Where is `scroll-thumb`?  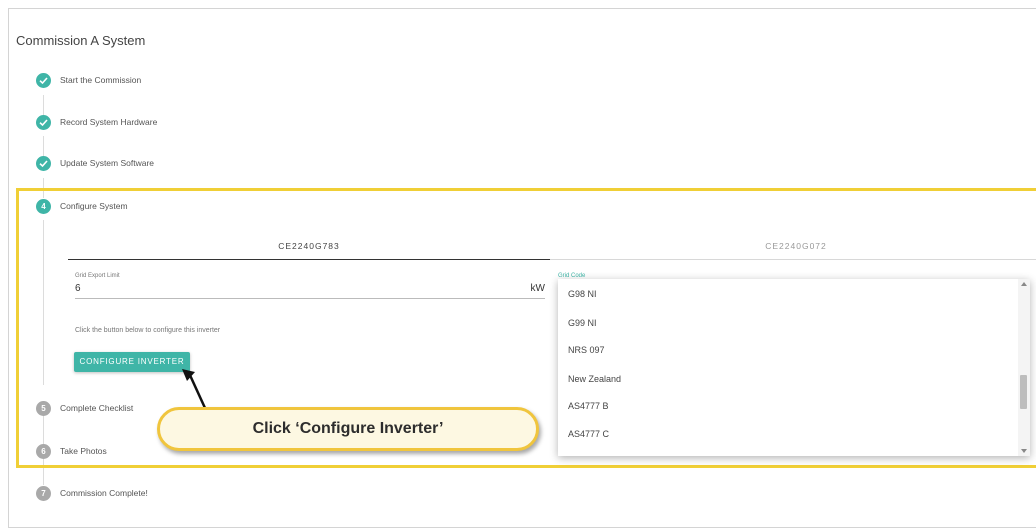 scroll-thumb is located at coordinates (1023, 392).